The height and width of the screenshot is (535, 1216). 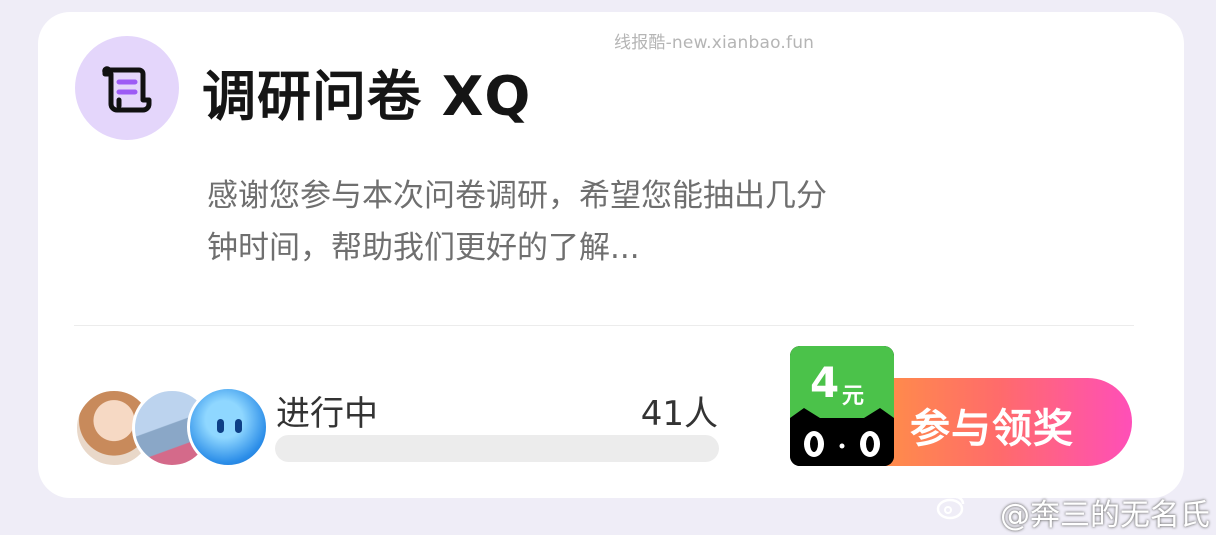 I want to click on badge-unit: 元, so click(x=853, y=396).